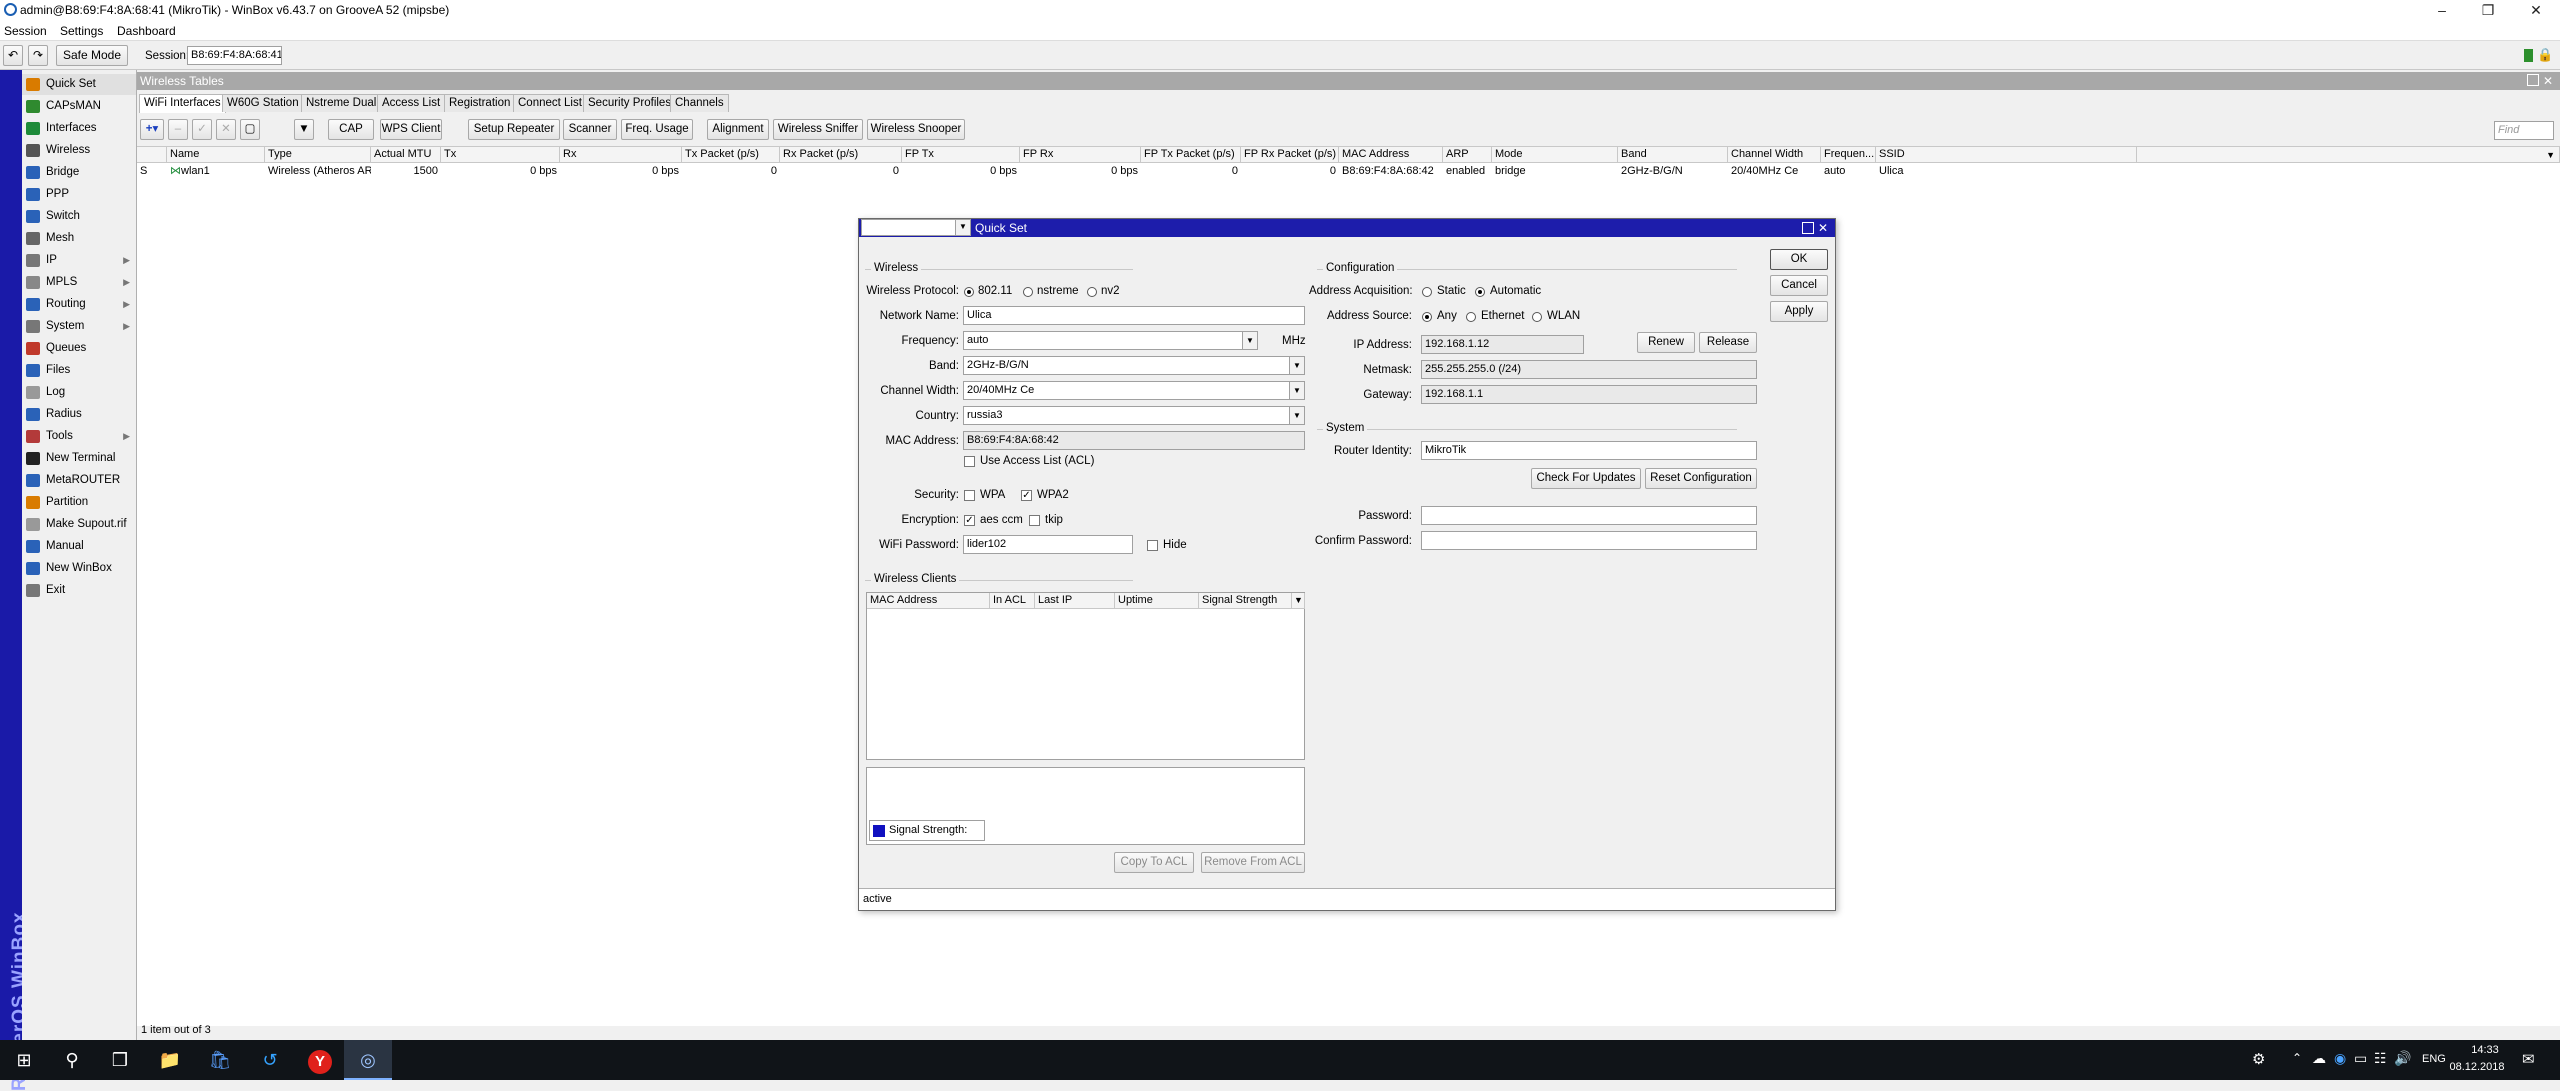 The height and width of the screenshot is (1091, 2560). I want to click on column-header-mode: Mode, so click(1555, 155).